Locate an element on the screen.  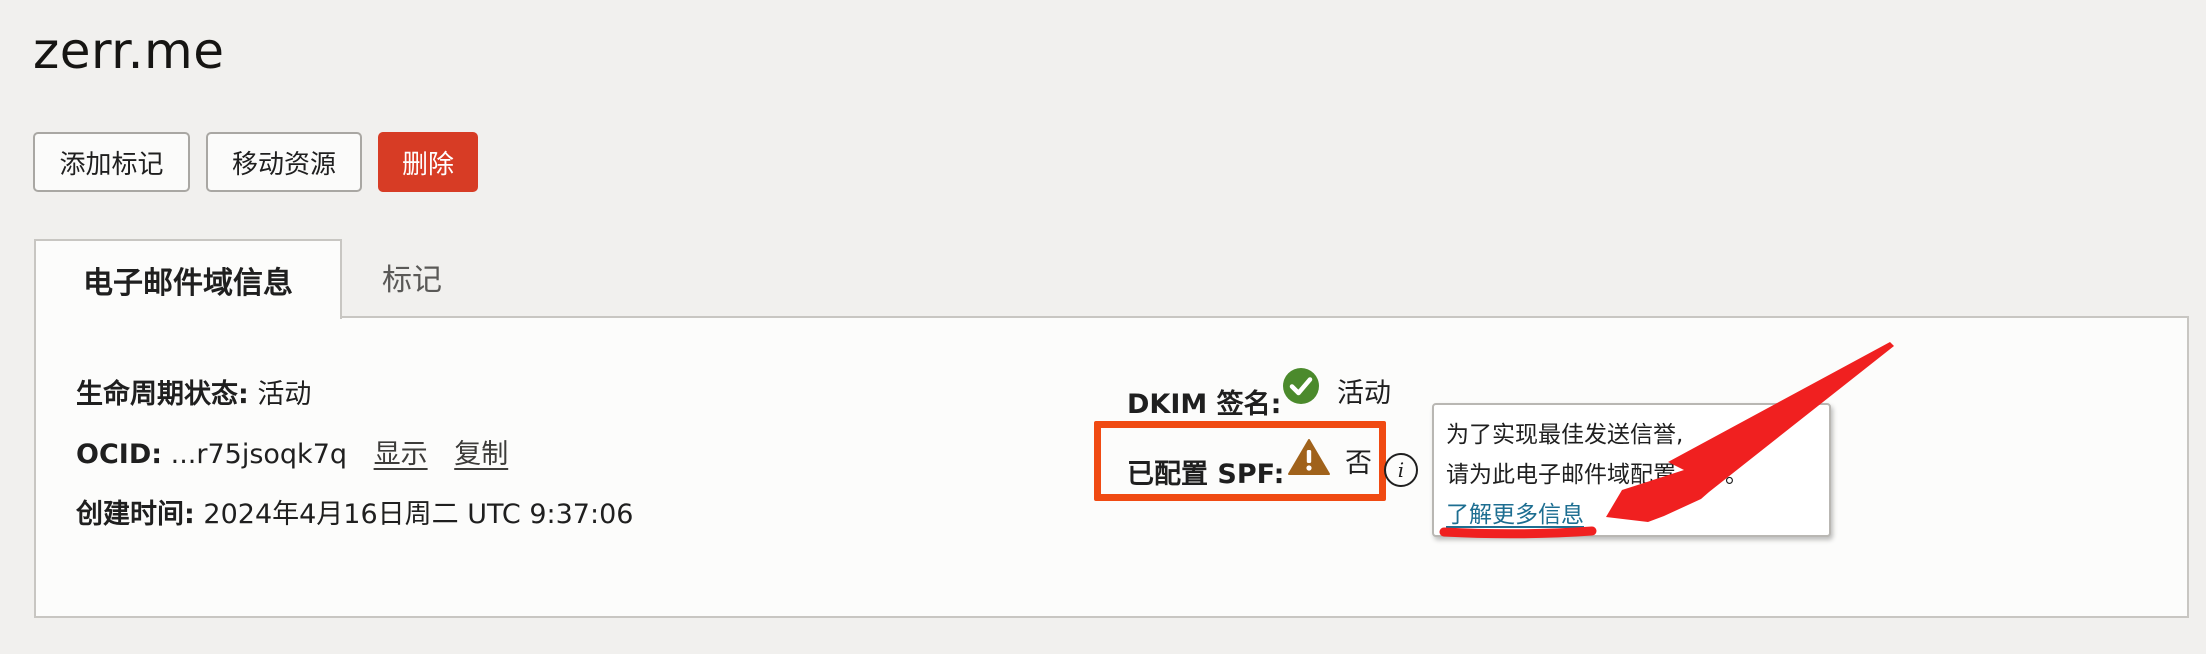
learn-more-link: 了解更多信息 is located at coordinates (1515, 515).